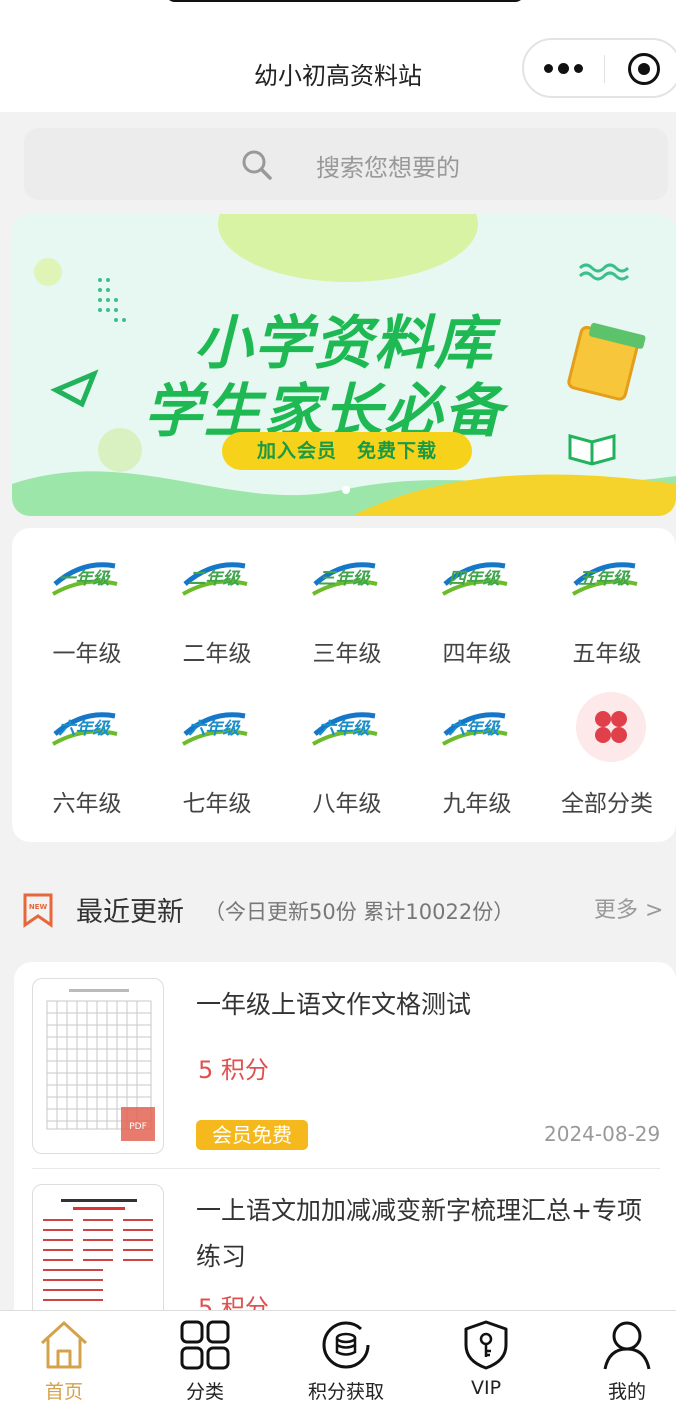 Image resolution: width=676 pixels, height=1424 pixels. I want to click on list-item: PDF 一年级上语文作文格测试 5 积分 会员免费 2024-08-29, so click(345, 1067).